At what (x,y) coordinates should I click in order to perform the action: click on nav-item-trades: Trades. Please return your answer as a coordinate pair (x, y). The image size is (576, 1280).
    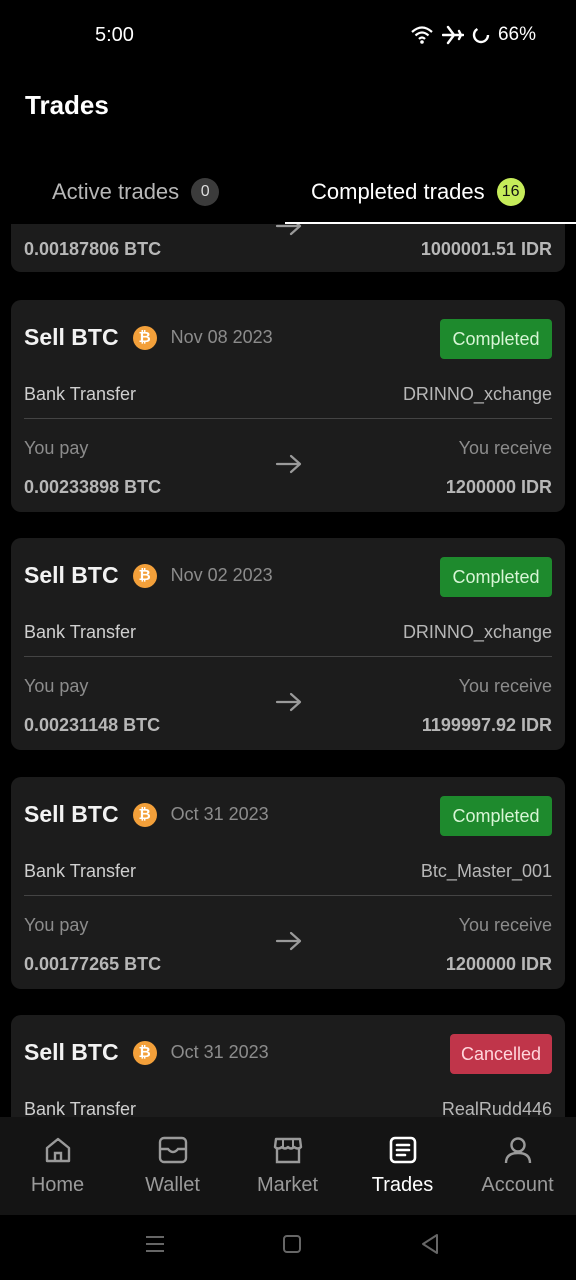
    Looking at the image, I should click on (402, 1166).